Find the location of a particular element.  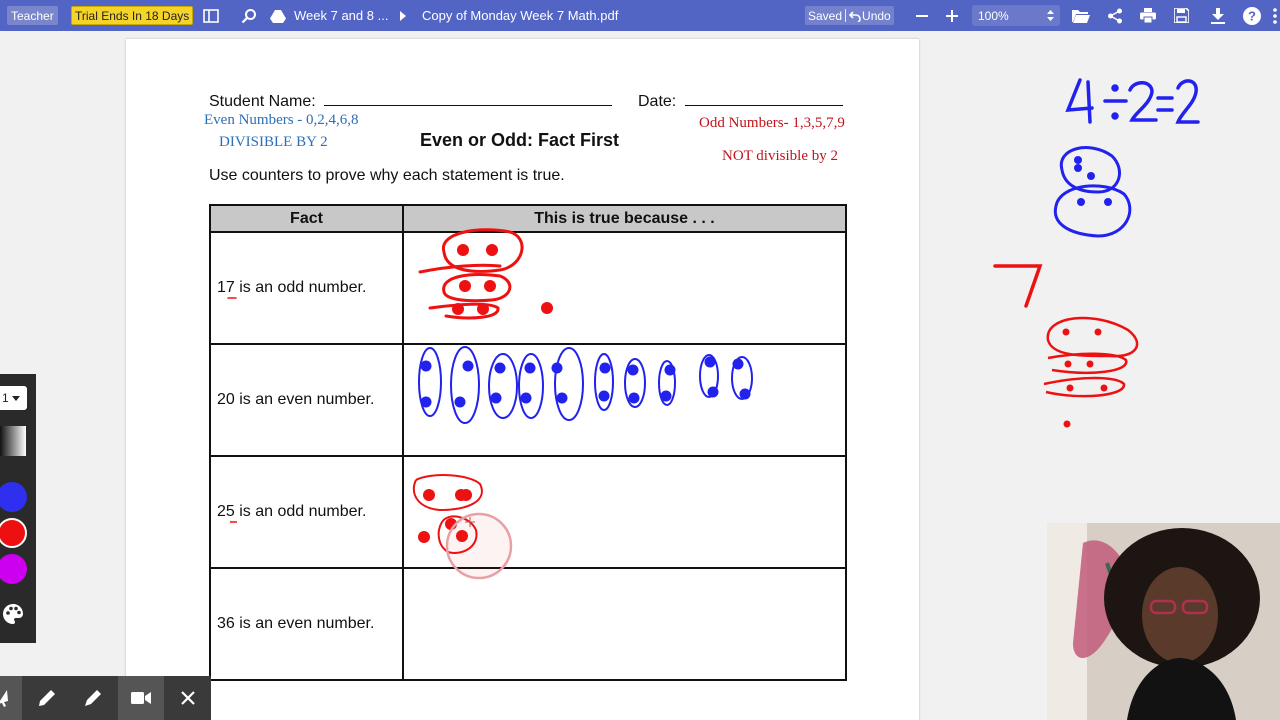

saved-status: Saved is located at coordinates (825, 15).